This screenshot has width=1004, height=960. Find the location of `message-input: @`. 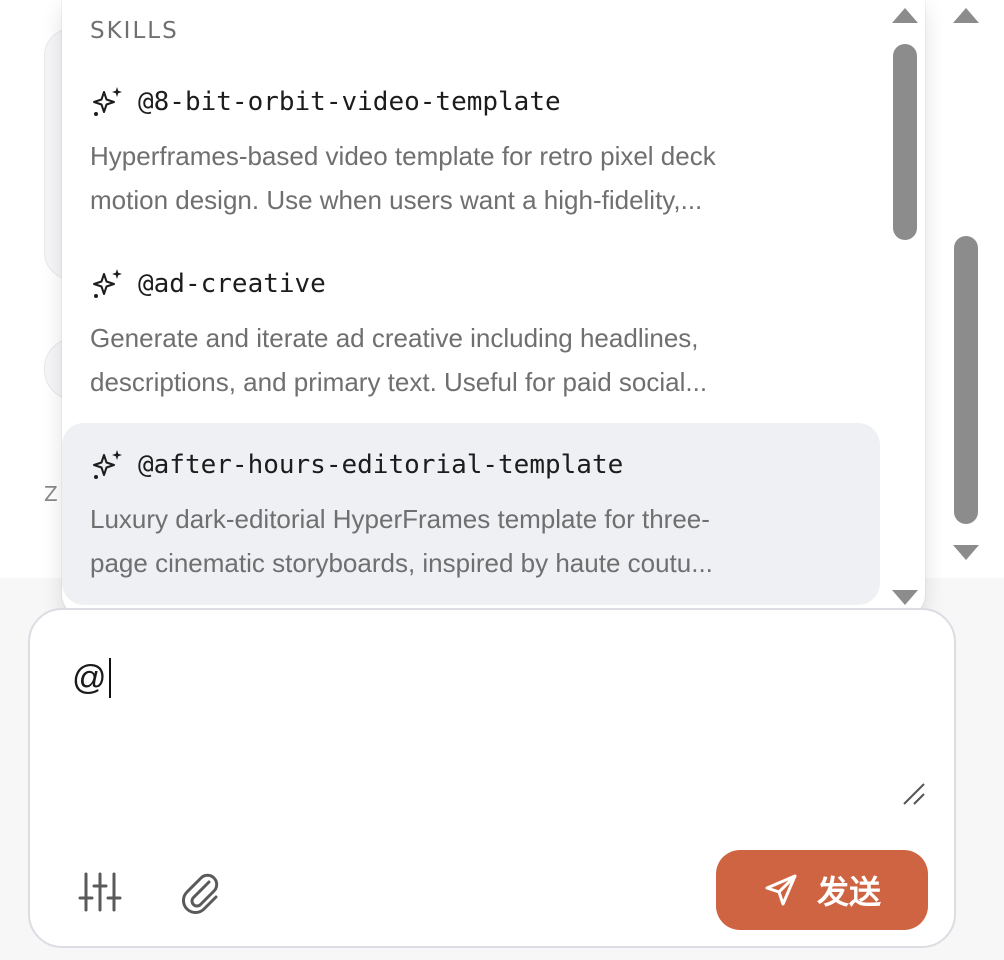

message-input: @ is located at coordinates (91, 678).